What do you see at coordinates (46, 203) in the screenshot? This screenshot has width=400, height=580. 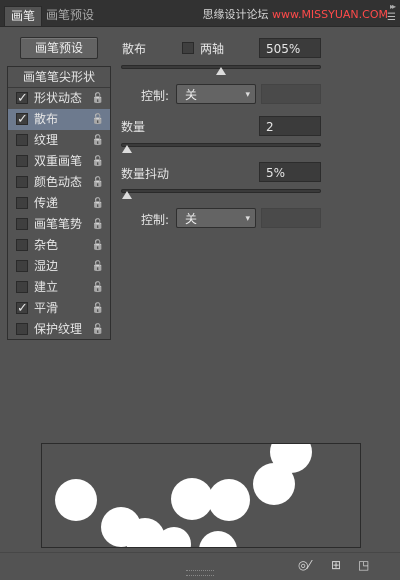 I see `brush-setting-label: 传递` at bounding box center [46, 203].